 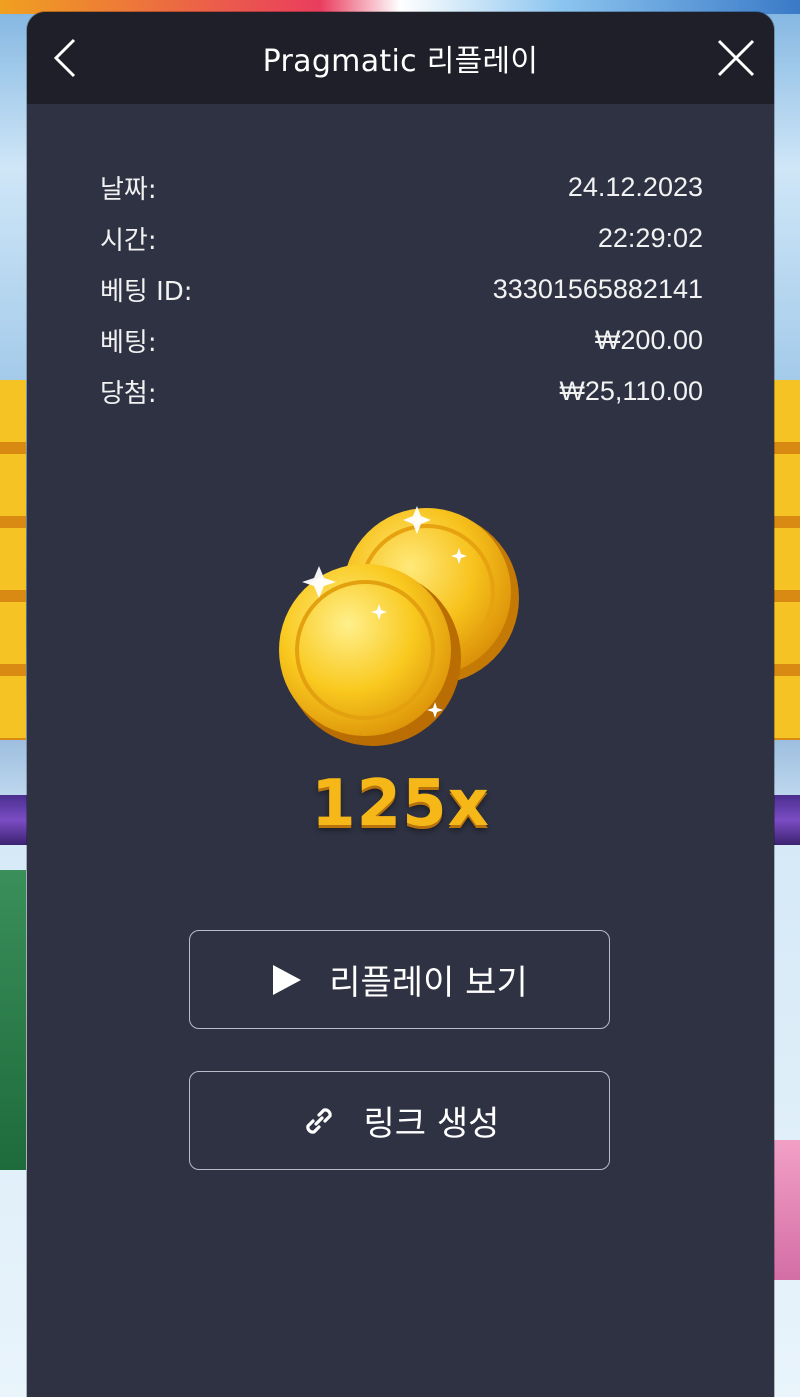 What do you see at coordinates (401, 391) in the screenshot?
I see `info-row-win: 당첨: ₩25,110.00` at bounding box center [401, 391].